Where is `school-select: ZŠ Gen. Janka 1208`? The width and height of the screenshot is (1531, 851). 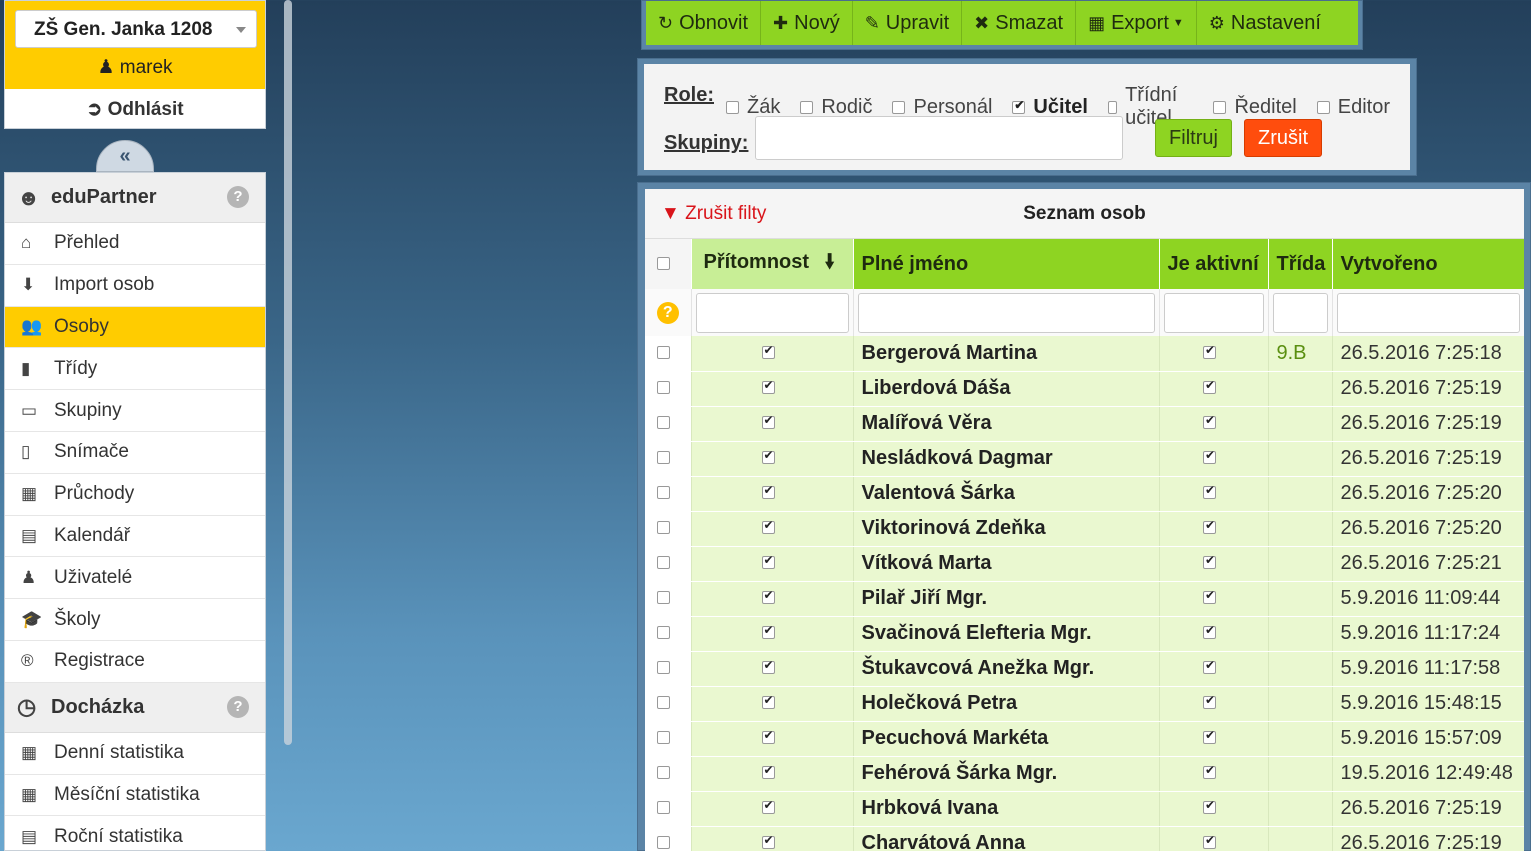
school-select: ZŠ Gen. Janka 1208 is located at coordinates (136, 29).